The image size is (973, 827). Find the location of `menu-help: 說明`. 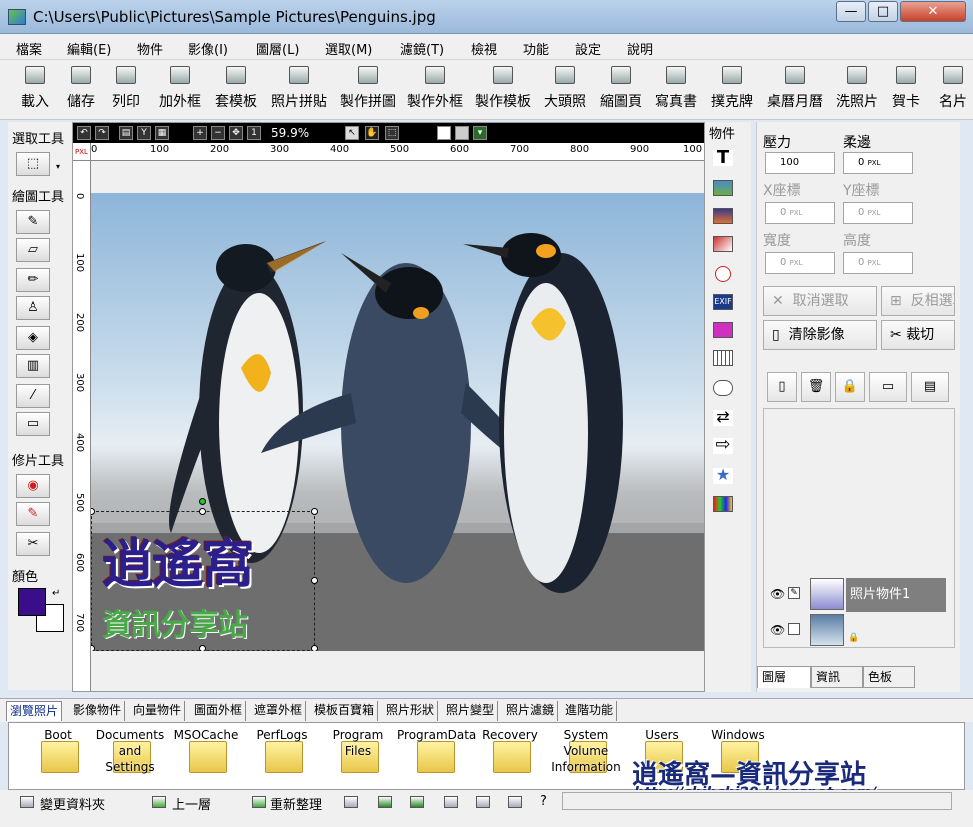

menu-help: 說明 is located at coordinates (640, 48).